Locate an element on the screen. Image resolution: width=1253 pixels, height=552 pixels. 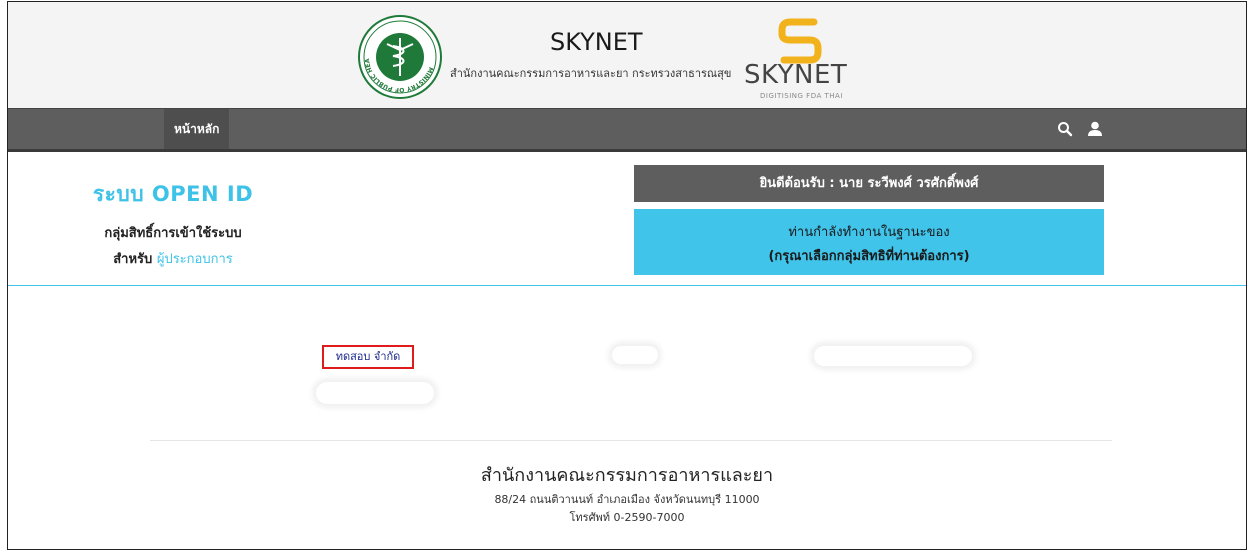
openid-title: ระบบ OPEN ID is located at coordinates (173, 194).